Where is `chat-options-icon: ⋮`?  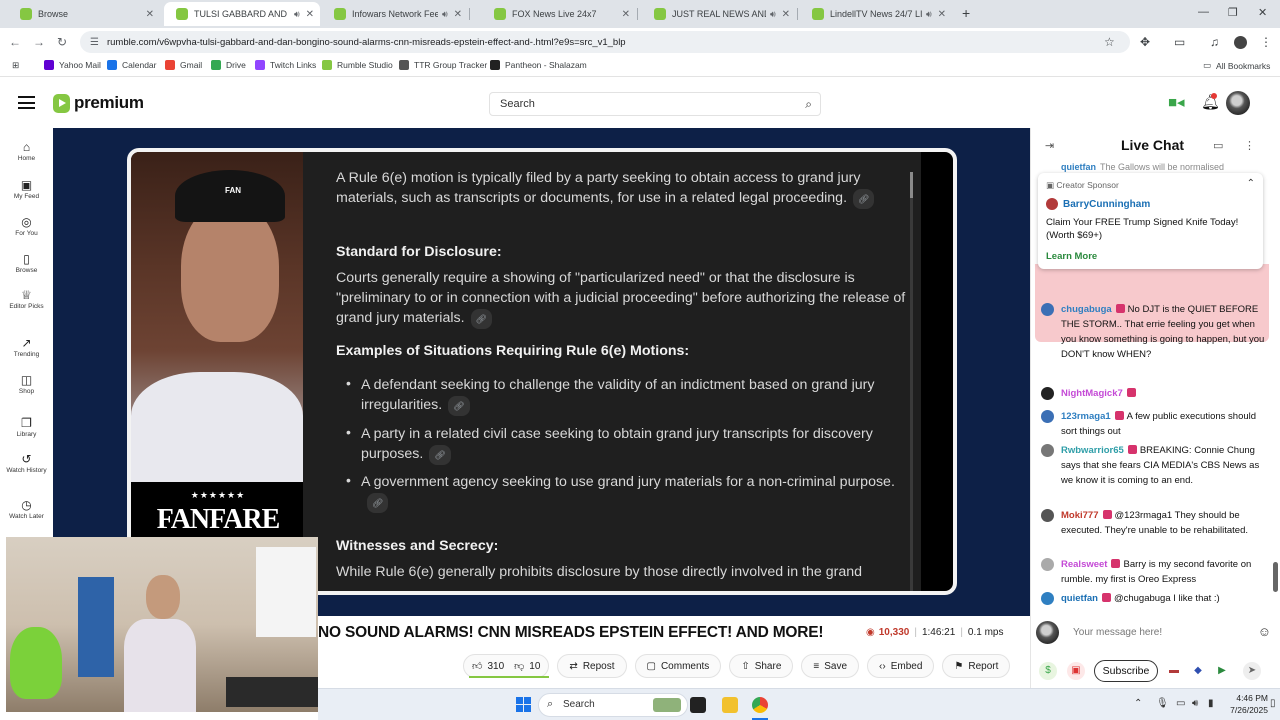 chat-options-icon: ⋮ is located at coordinates (1249, 145).